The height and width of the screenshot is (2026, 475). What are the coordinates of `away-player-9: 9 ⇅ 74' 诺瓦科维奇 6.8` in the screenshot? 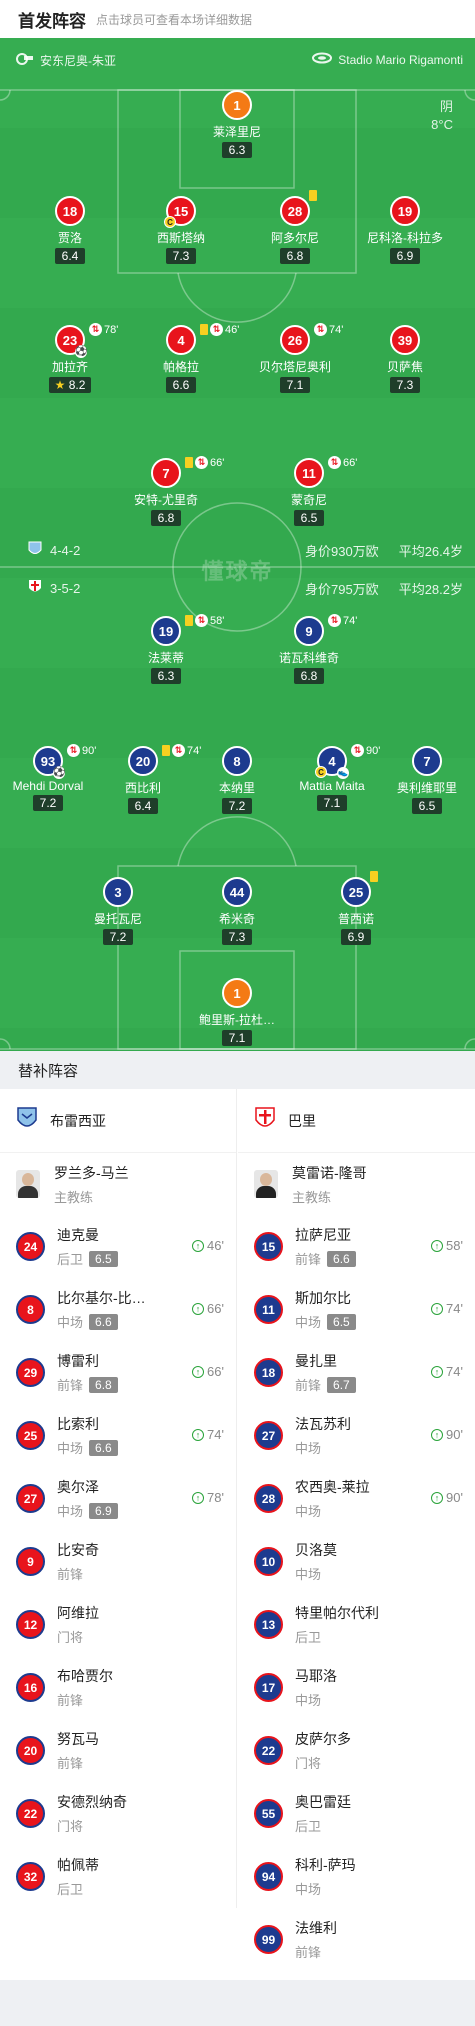 It's located at (309, 649).